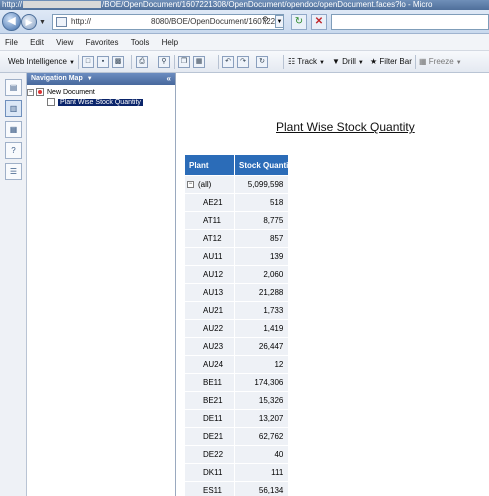 The height and width of the screenshot is (496, 489). I want to click on print-icon: ⎙, so click(142, 62).